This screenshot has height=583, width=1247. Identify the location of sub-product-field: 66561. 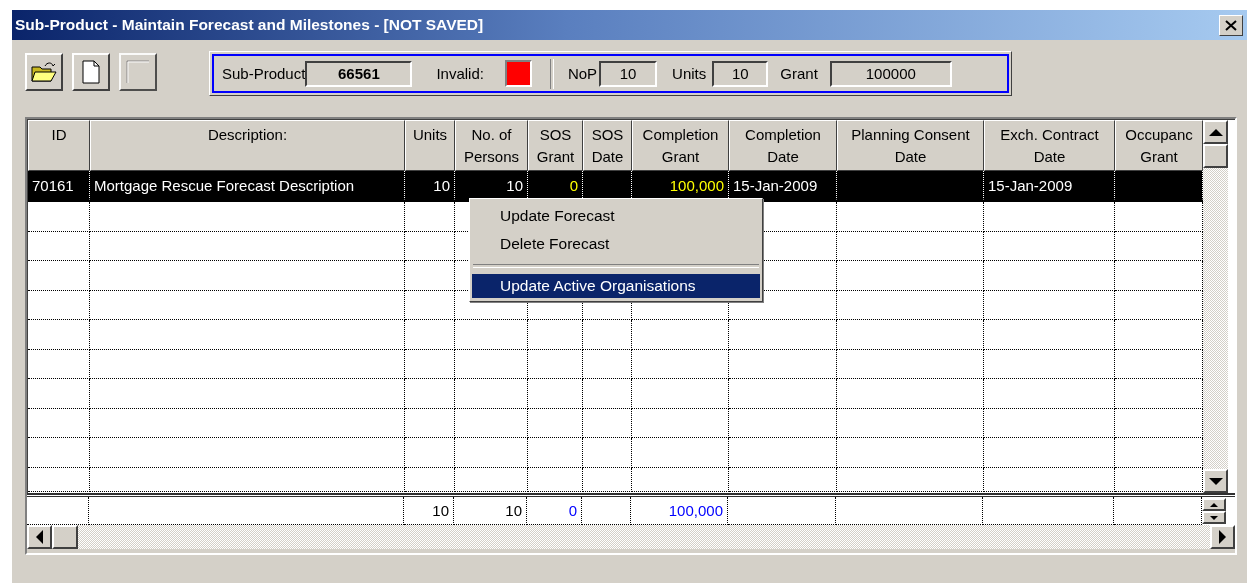
(359, 73).